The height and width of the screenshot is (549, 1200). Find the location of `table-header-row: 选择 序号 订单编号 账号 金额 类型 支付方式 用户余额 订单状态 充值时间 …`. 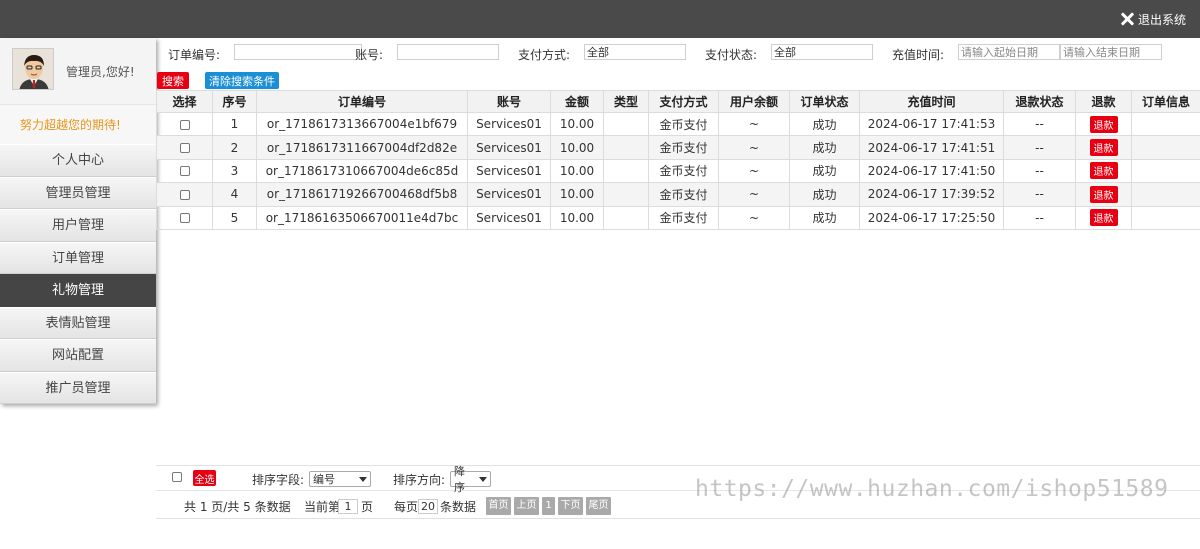

table-header-row: 选择 序号 订单编号 账号 金额 类型 支付方式 用户余额 订单状态 充值时间 … is located at coordinates (678, 101).